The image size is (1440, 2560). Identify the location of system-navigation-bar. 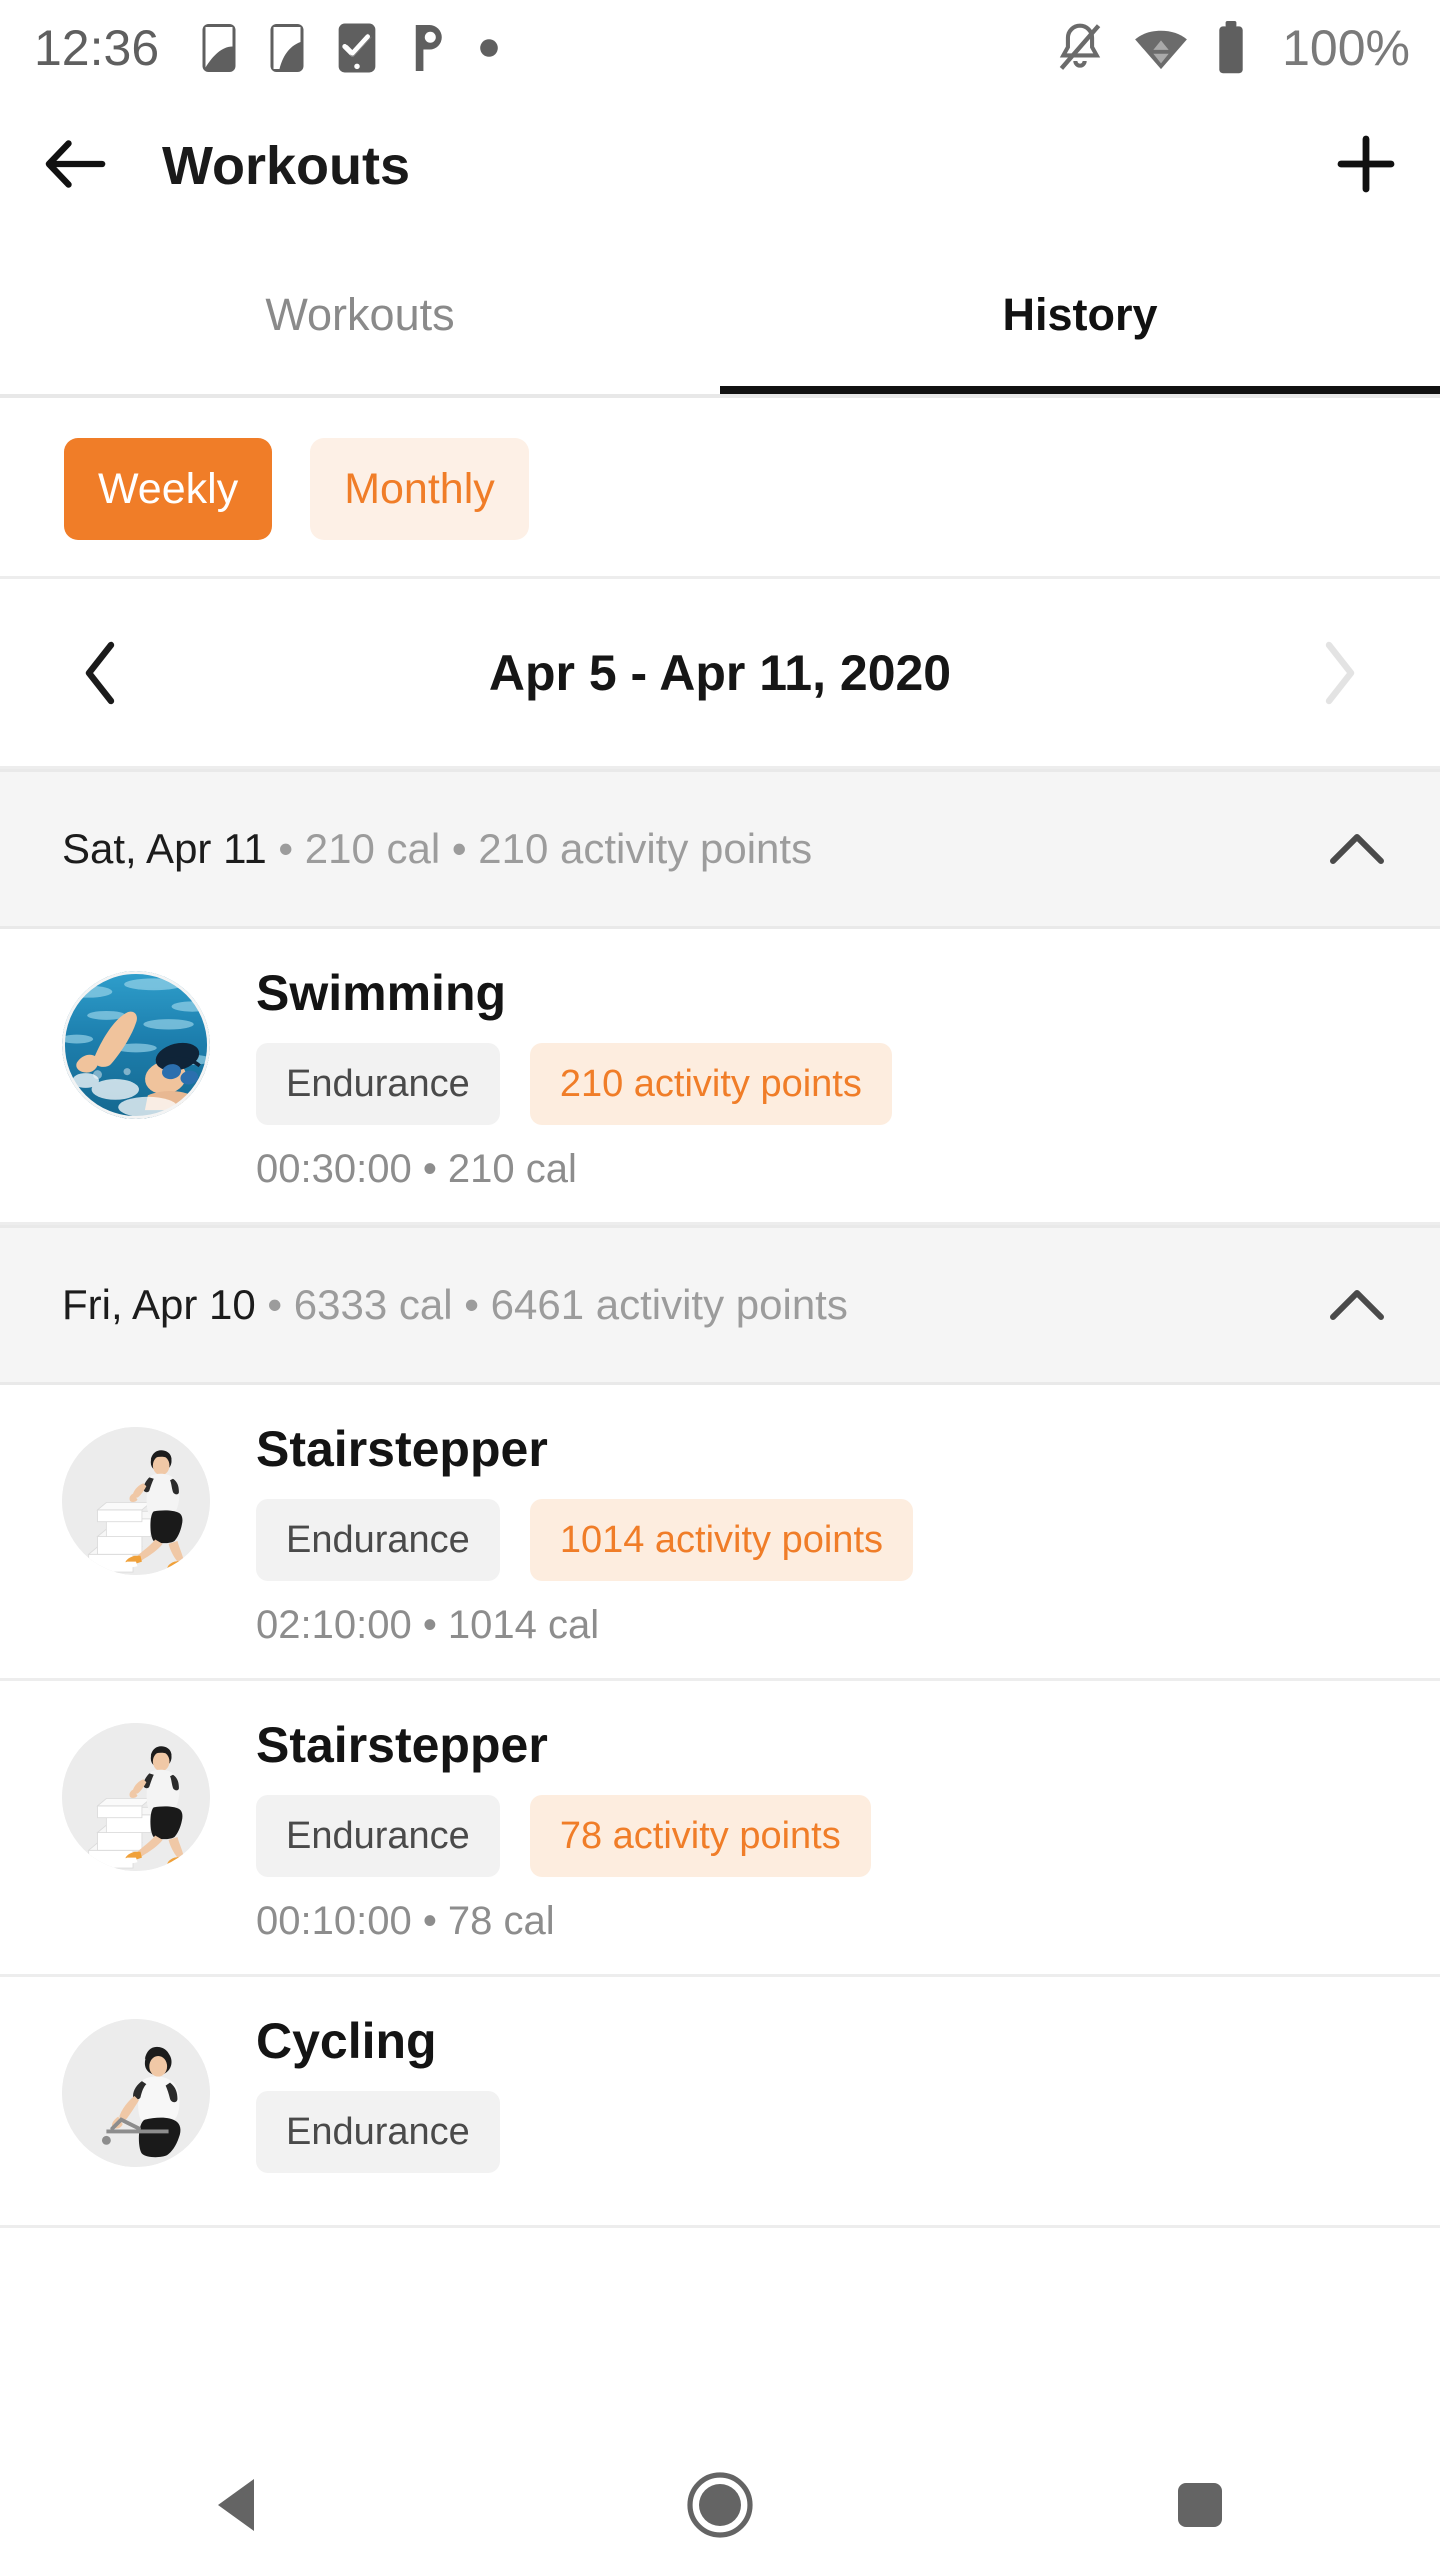
(720, 2505).